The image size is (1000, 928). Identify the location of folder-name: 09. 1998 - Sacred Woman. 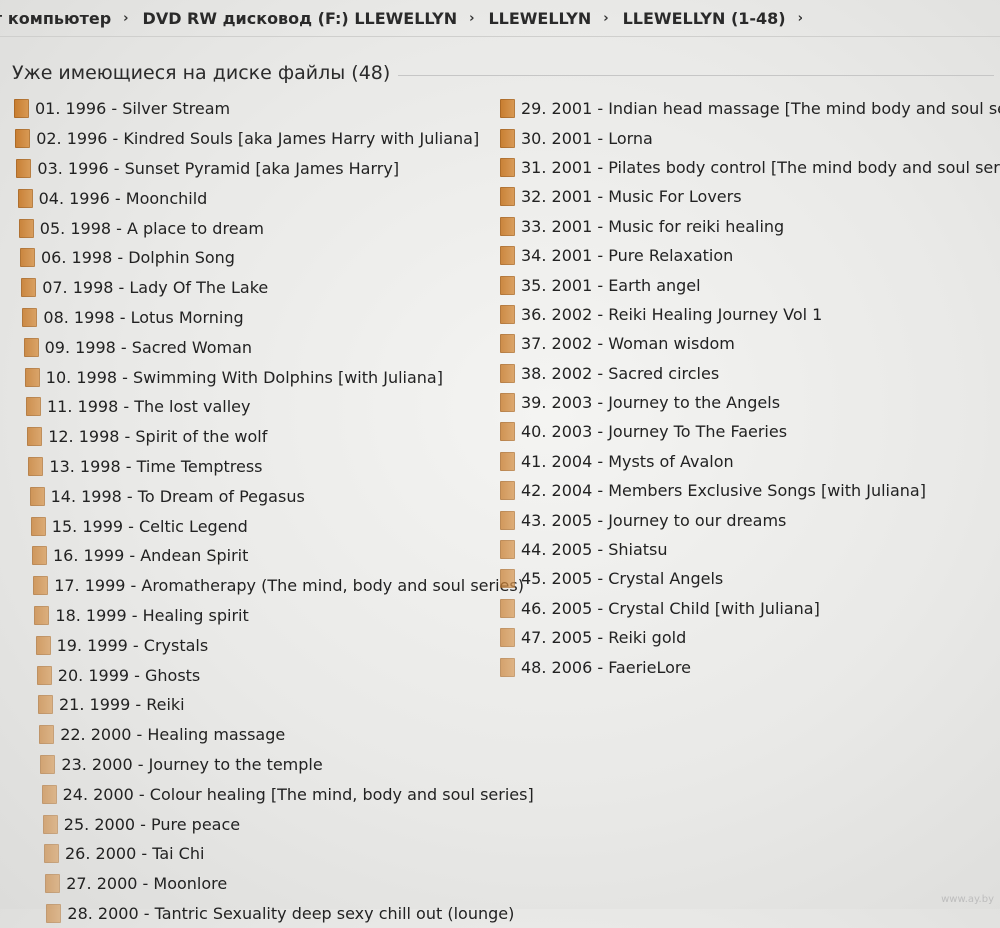
(148, 347).